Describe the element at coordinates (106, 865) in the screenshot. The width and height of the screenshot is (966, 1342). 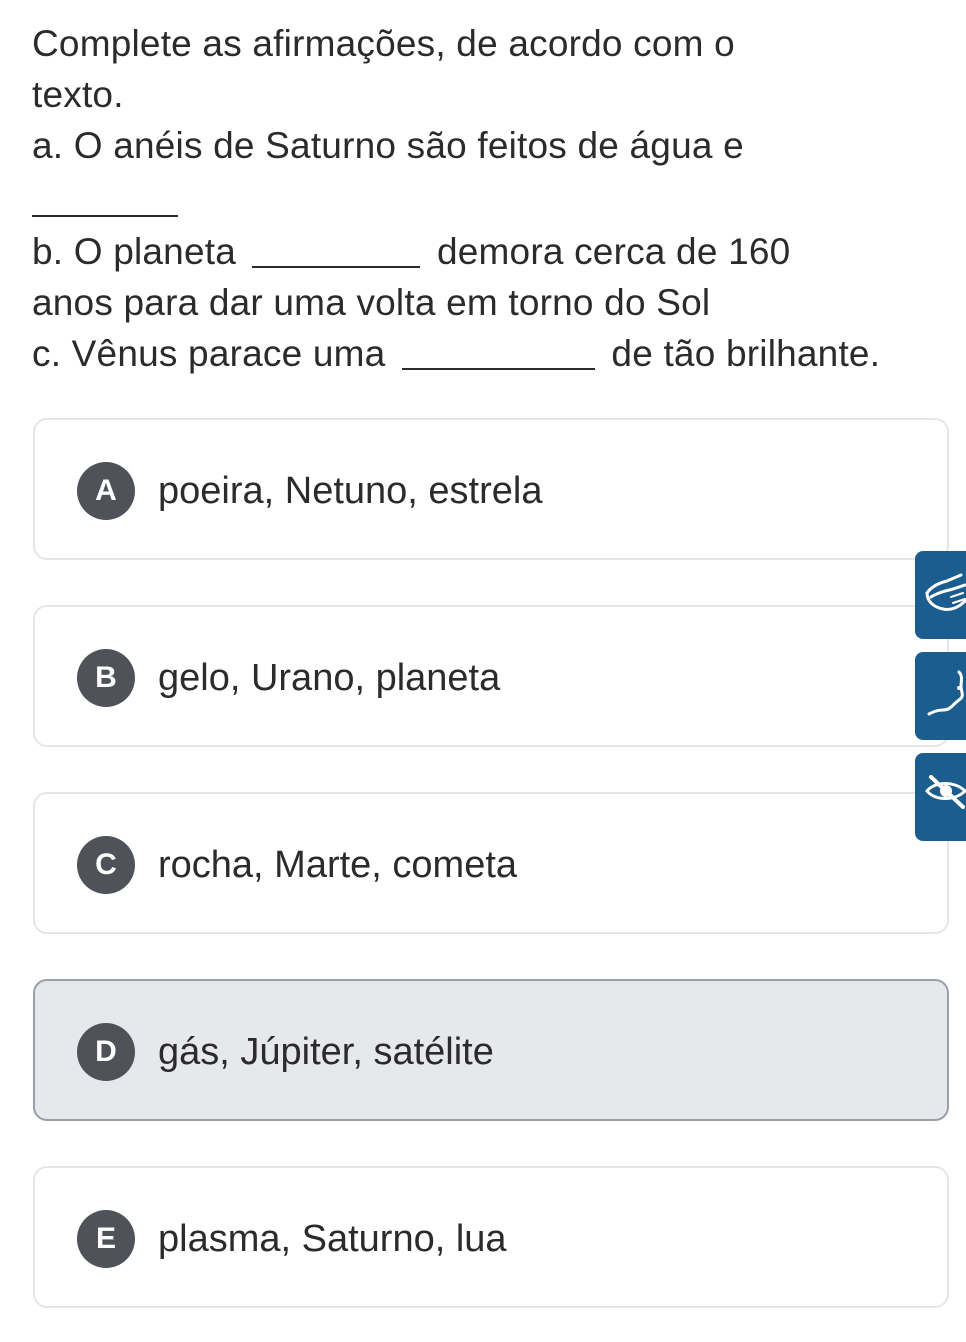
I see `option-letter-badge: C` at that location.